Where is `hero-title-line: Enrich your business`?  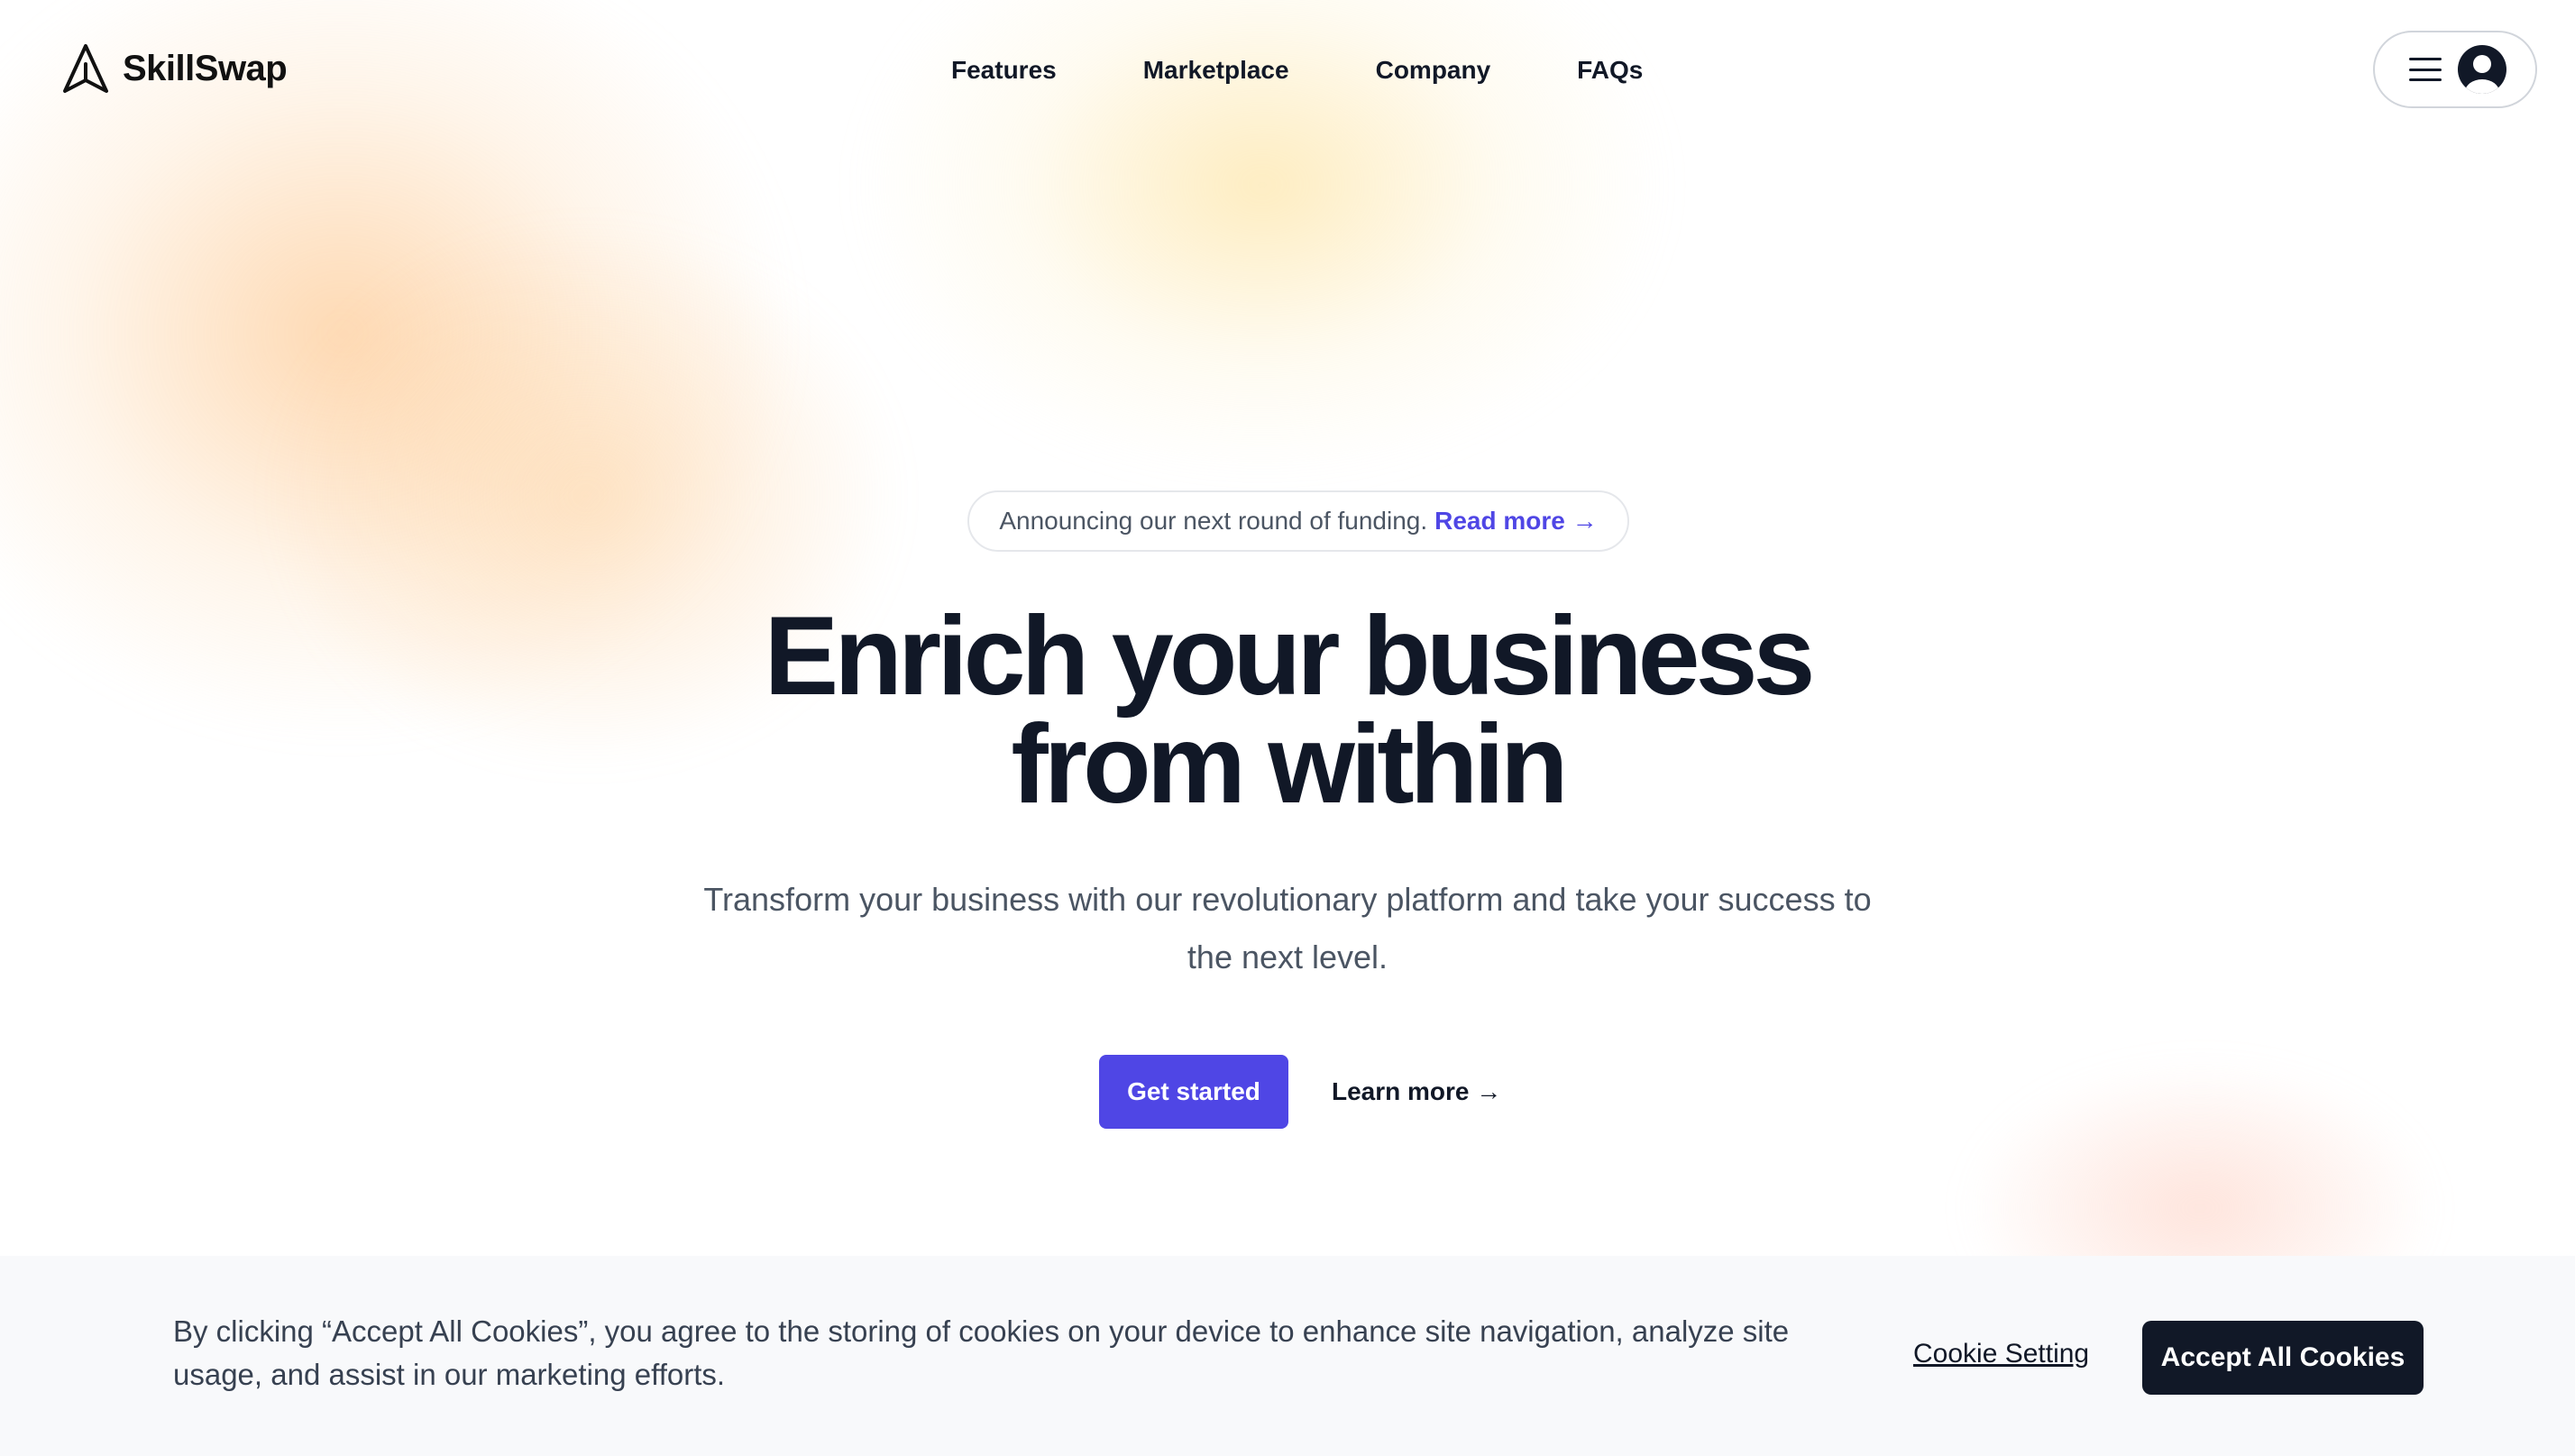
hero-title-line: Enrich your business is located at coordinates (1289, 657).